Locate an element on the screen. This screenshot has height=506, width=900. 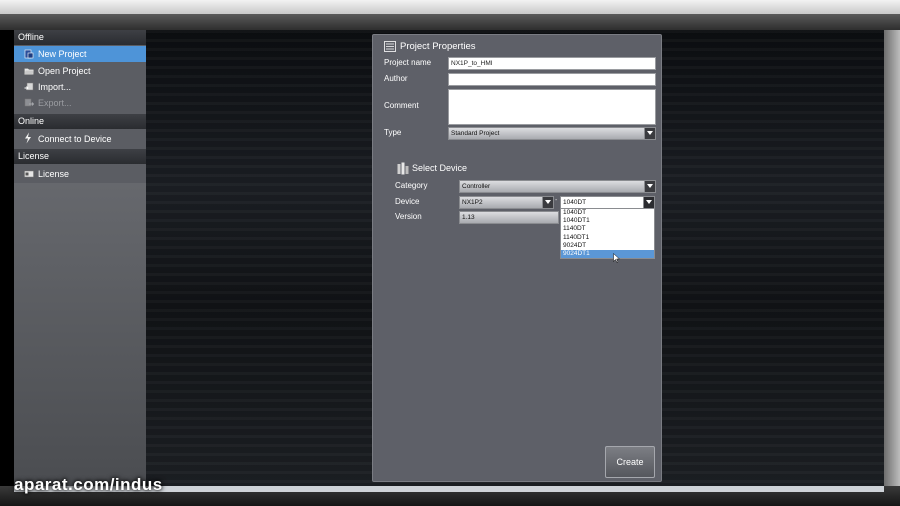
device-label: Device is located at coordinates (407, 201).